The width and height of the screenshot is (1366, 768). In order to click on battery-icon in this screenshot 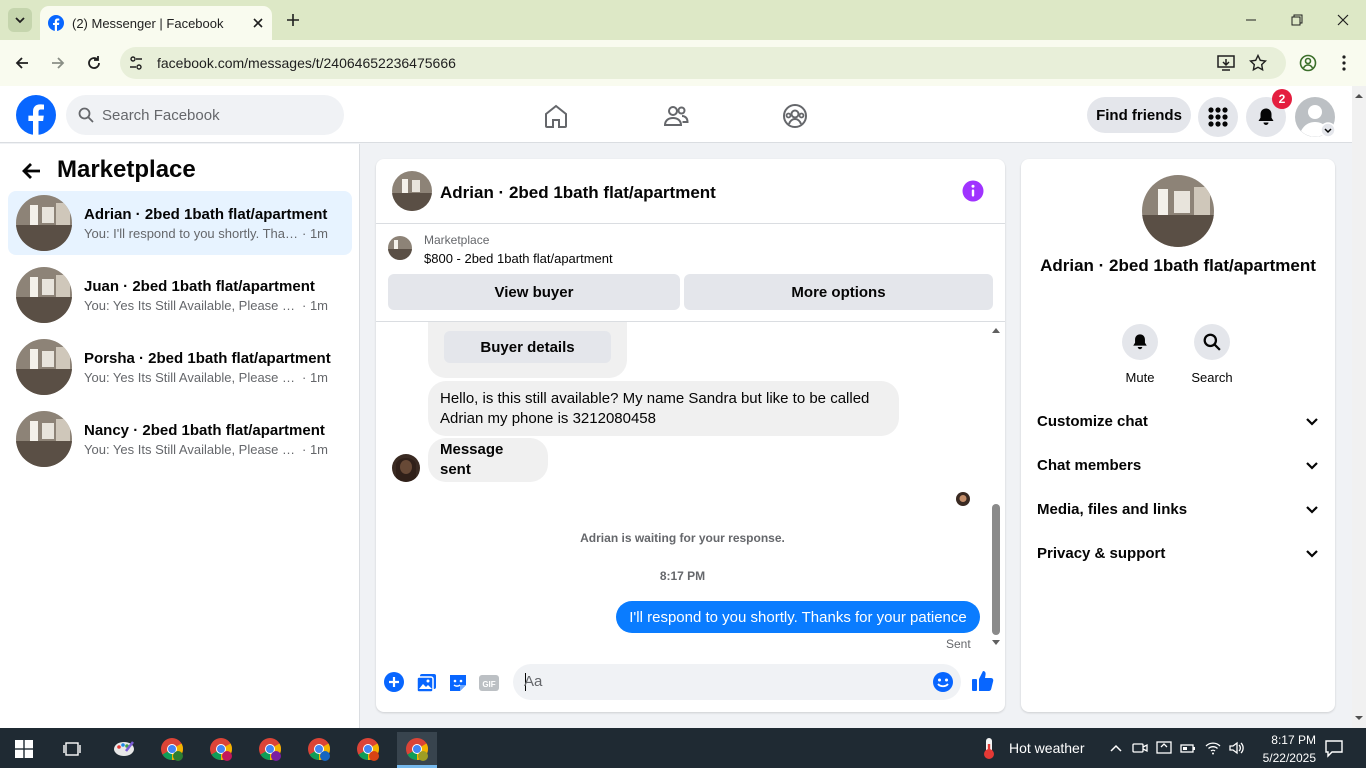, I will do `click(1188, 748)`.